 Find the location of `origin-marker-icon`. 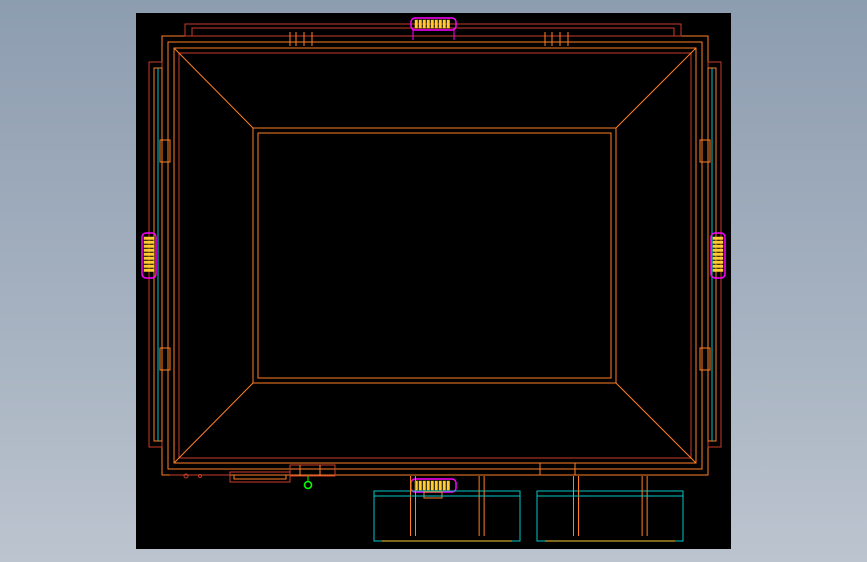

origin-marker-icon is located at coordinates (308, 485).